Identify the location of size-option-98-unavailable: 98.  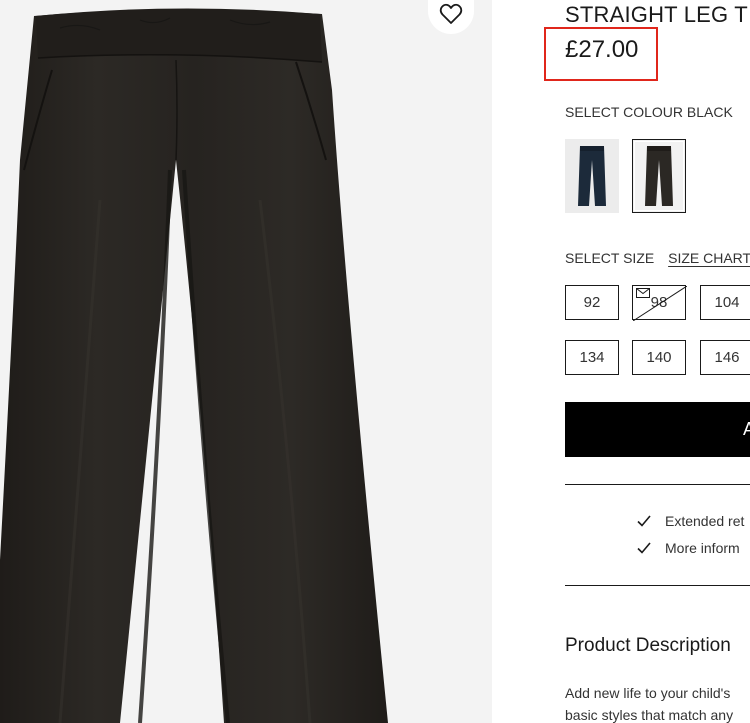
(659, 303).